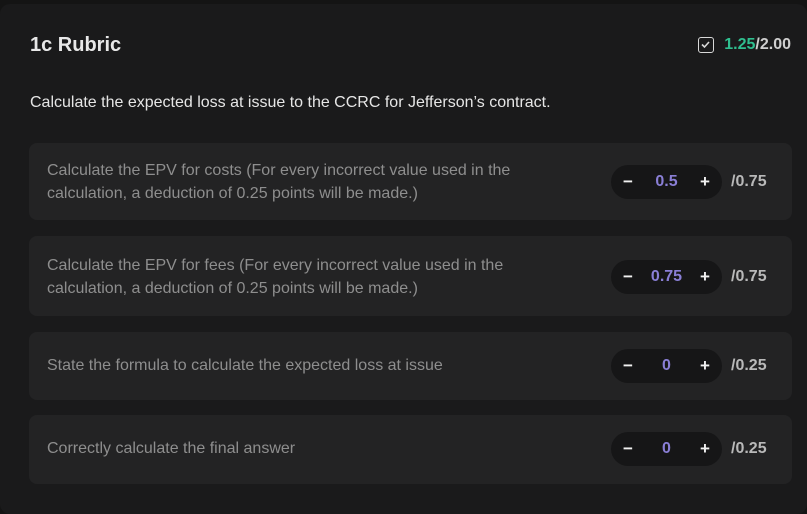 This screenshot has width=807, height=514. What do you see at coordinates (773, 44) in the screenshot?
I see `score-total: /2.00` at bounding box center [773, 44].